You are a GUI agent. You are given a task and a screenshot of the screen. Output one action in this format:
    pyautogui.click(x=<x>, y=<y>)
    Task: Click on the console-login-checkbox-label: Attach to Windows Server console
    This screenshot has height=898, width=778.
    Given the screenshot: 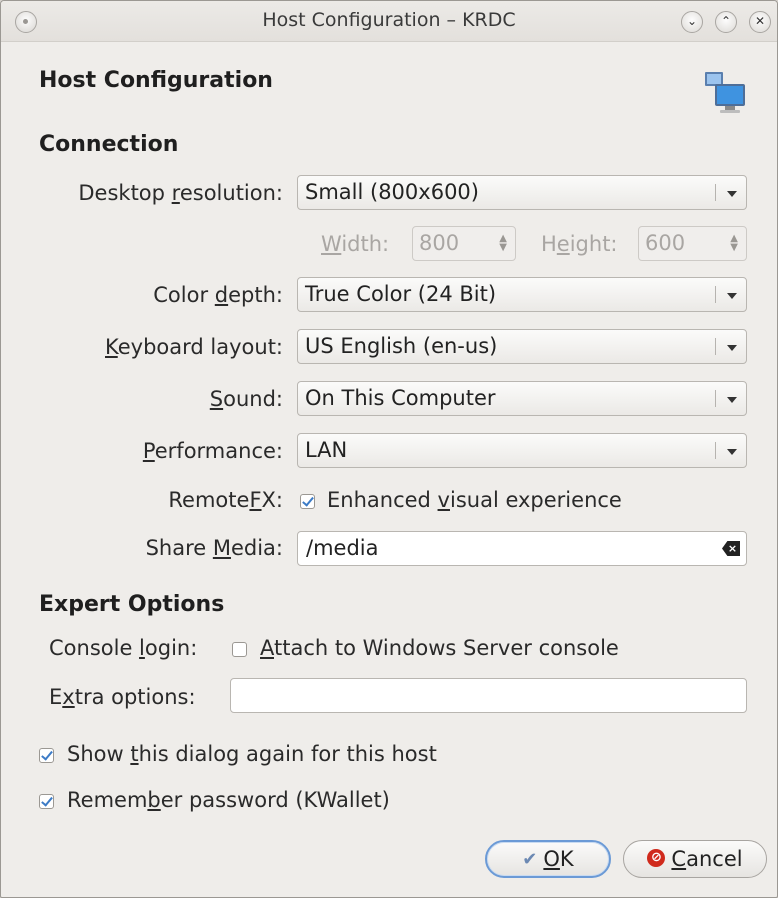 What is the action you would take?
    pyautogui.click(x=439, y=648)
    